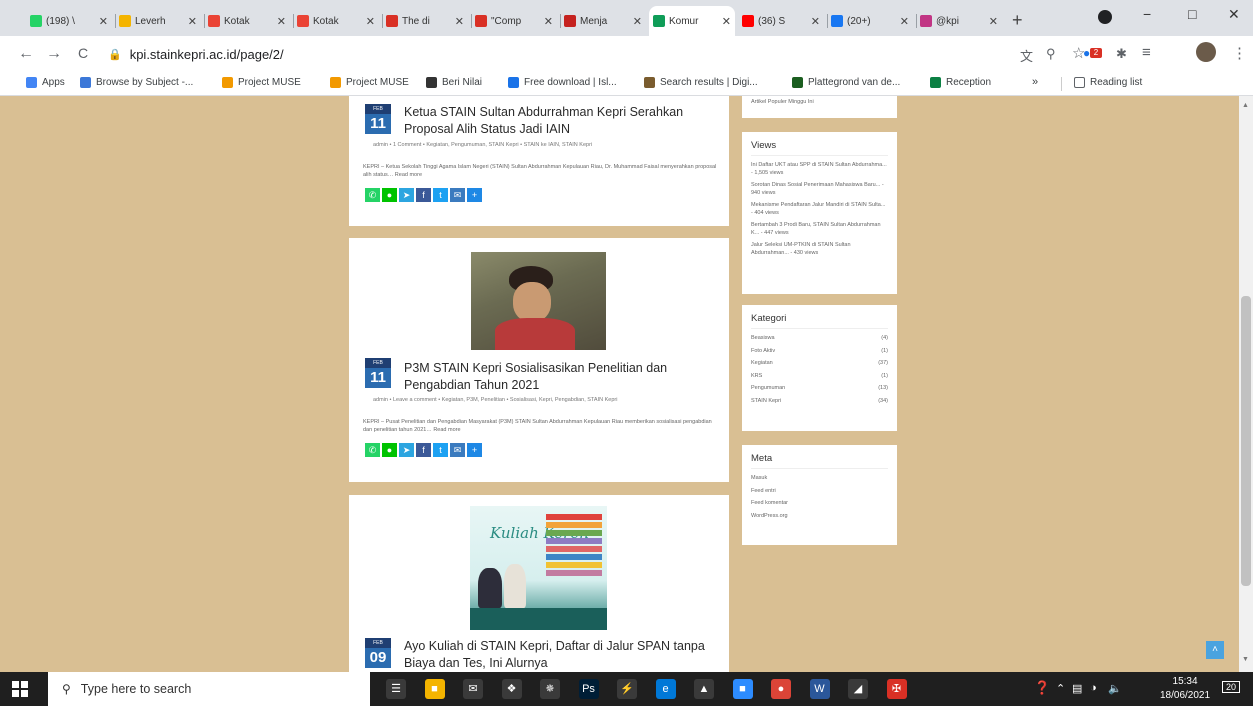  I want to click on browser-tab: (20+) ✕, so click(870, 21).